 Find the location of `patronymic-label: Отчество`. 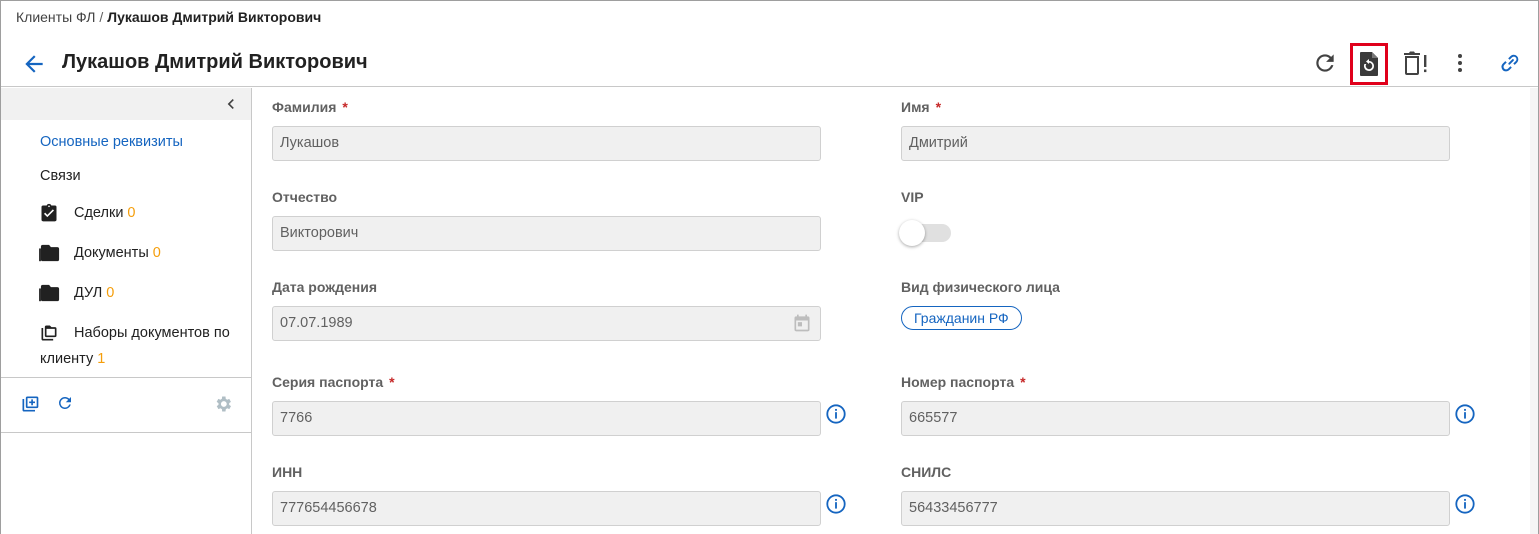

patronymic-label: Отчество is located at coordinates (305, 197).